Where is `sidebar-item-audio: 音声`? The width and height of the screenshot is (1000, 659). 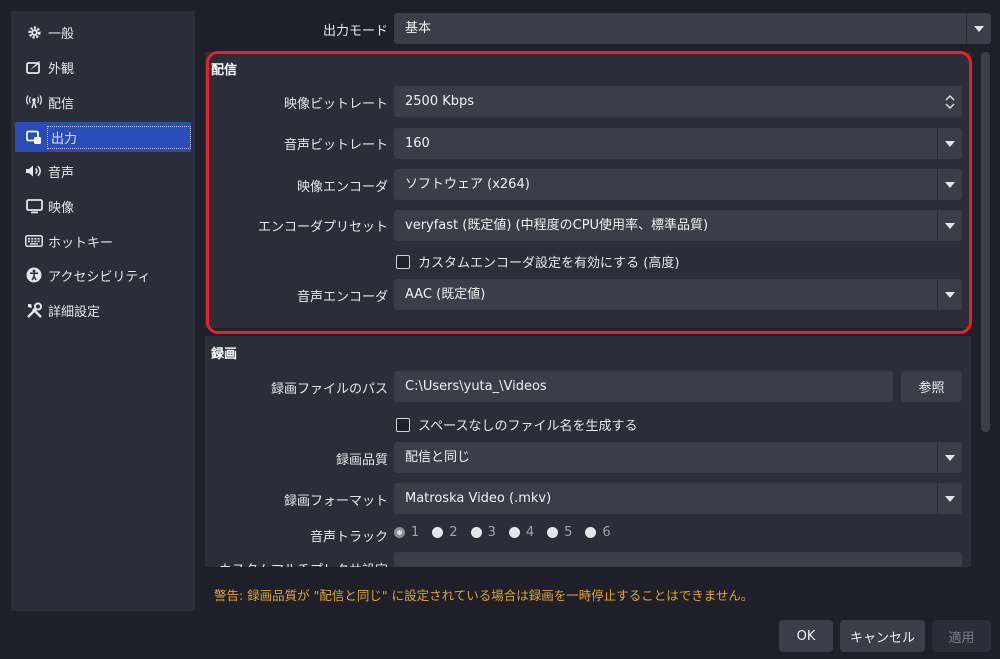 sidebar-item-audio: 音声 is located at coordinates (103, 171).